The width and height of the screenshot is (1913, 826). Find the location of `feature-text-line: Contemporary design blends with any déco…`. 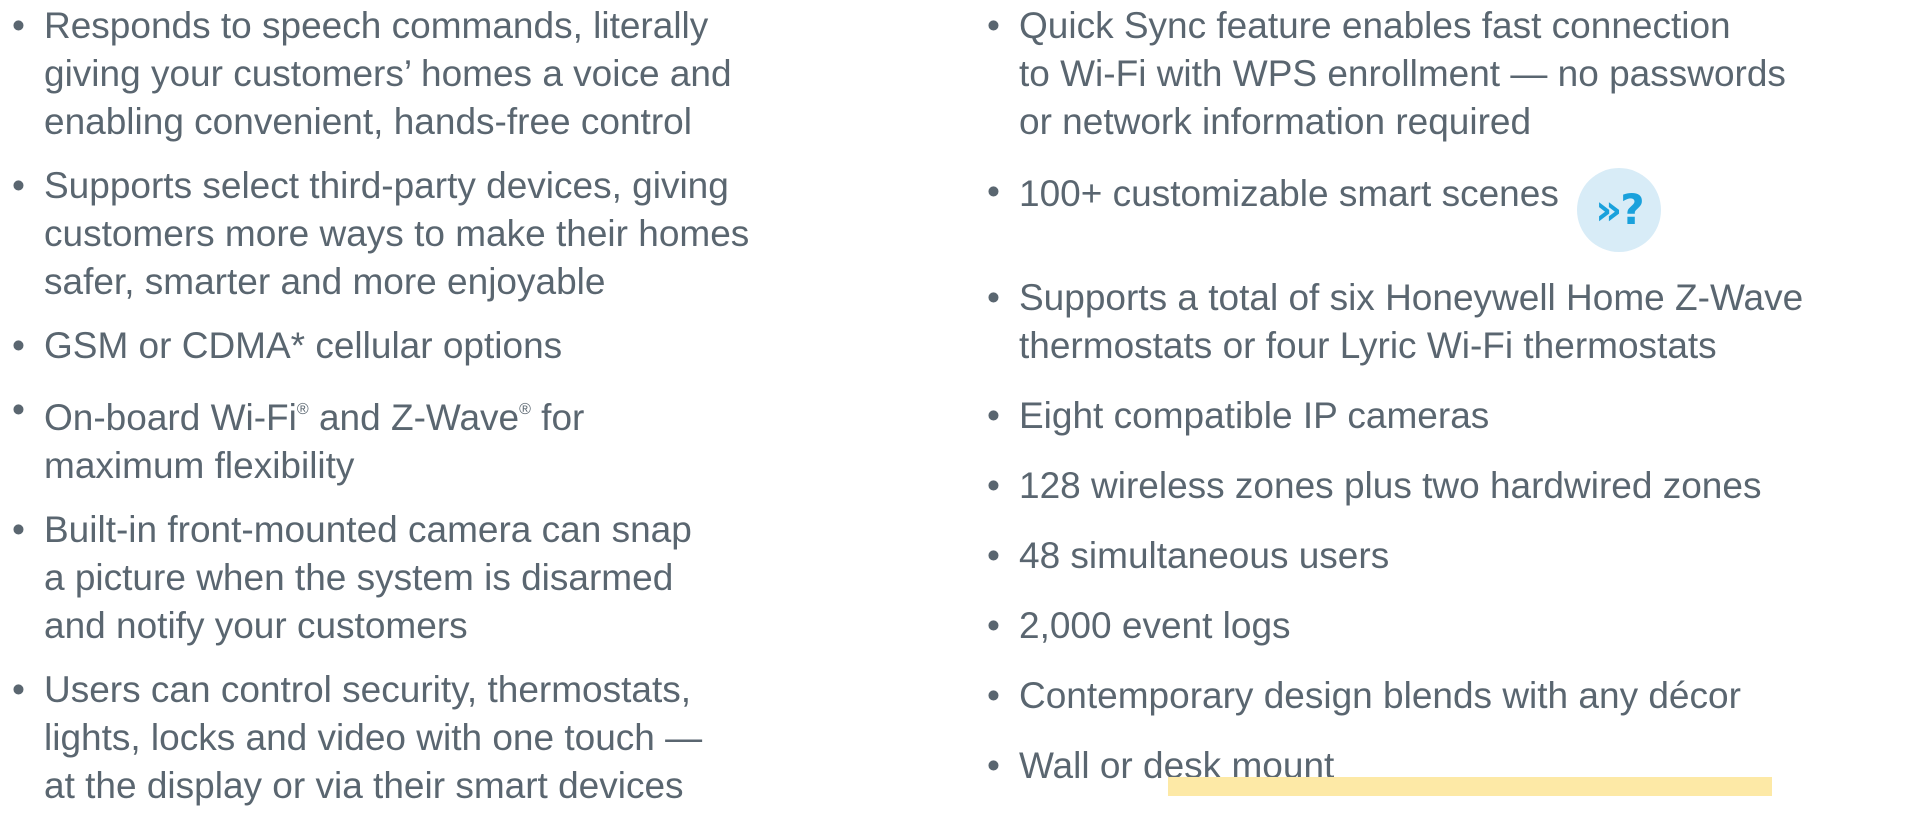

feature-text-line: Contemporary design blends with any déco… is located at coordinates (1380, 695).